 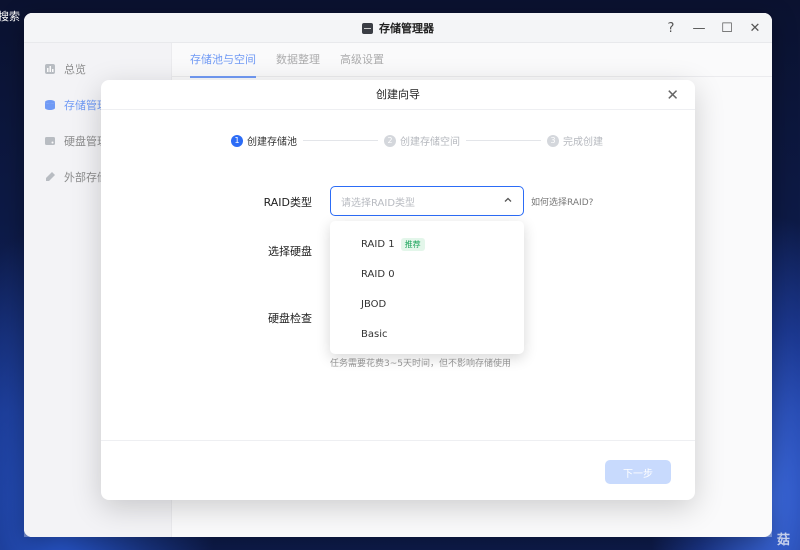 What do you see at coordinates (638, 472) in the screenshot?
I see `next-button: 下一步` at bounding box center [638, 472].